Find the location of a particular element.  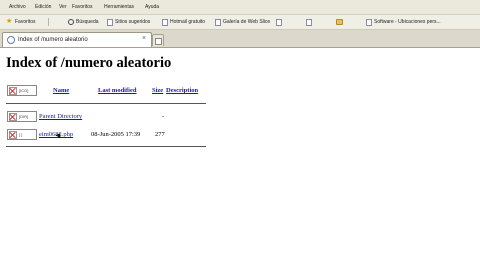

menu-herramientas: Herramientas is located at coordinates (119, 7).